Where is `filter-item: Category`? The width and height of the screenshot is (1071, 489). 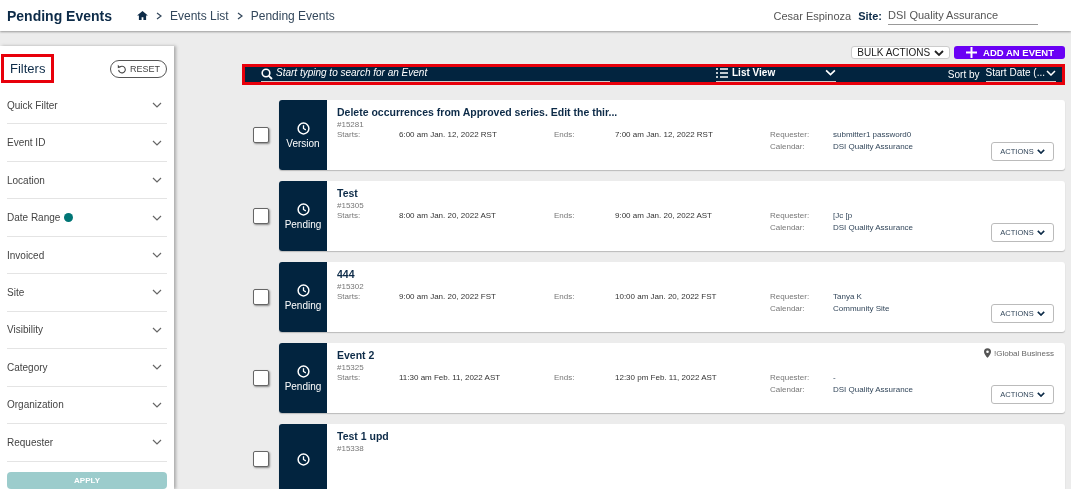 filter-item: Category is located at coordinates (87, 368).